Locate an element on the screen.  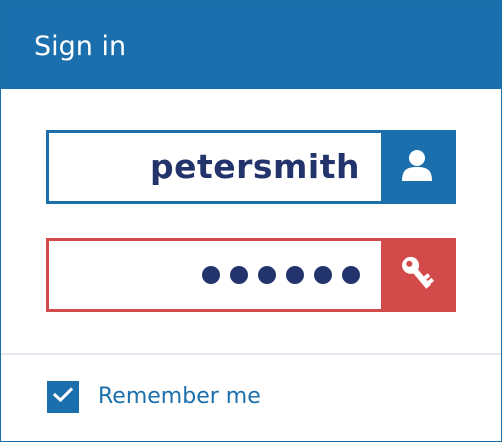
divider is located at coordinates (251, 354).